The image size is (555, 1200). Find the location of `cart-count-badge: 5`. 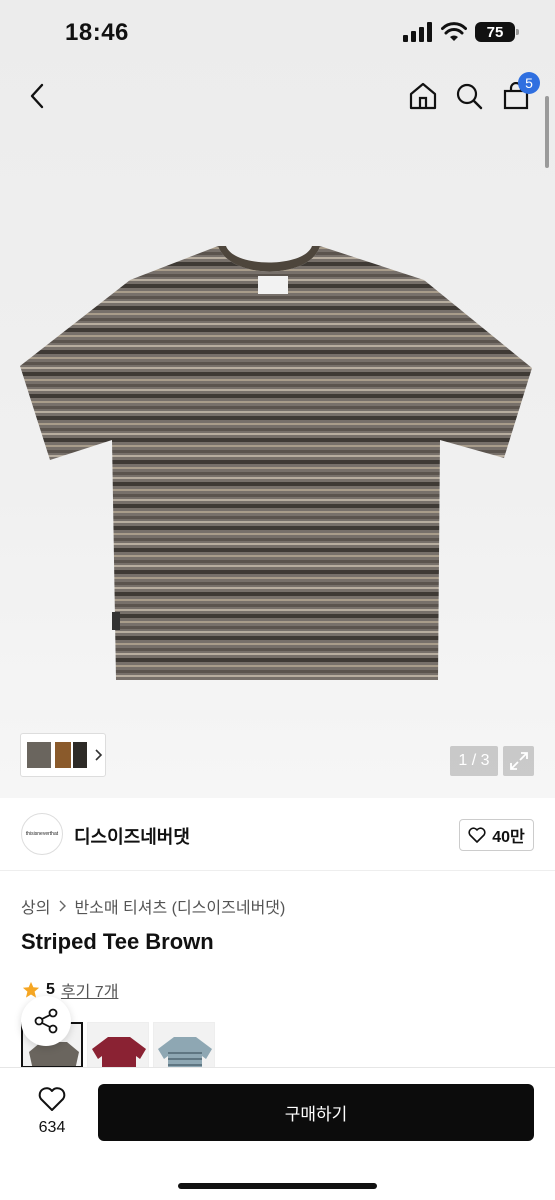

cart-count-badge: 5 is located at coordinates (529, 83).